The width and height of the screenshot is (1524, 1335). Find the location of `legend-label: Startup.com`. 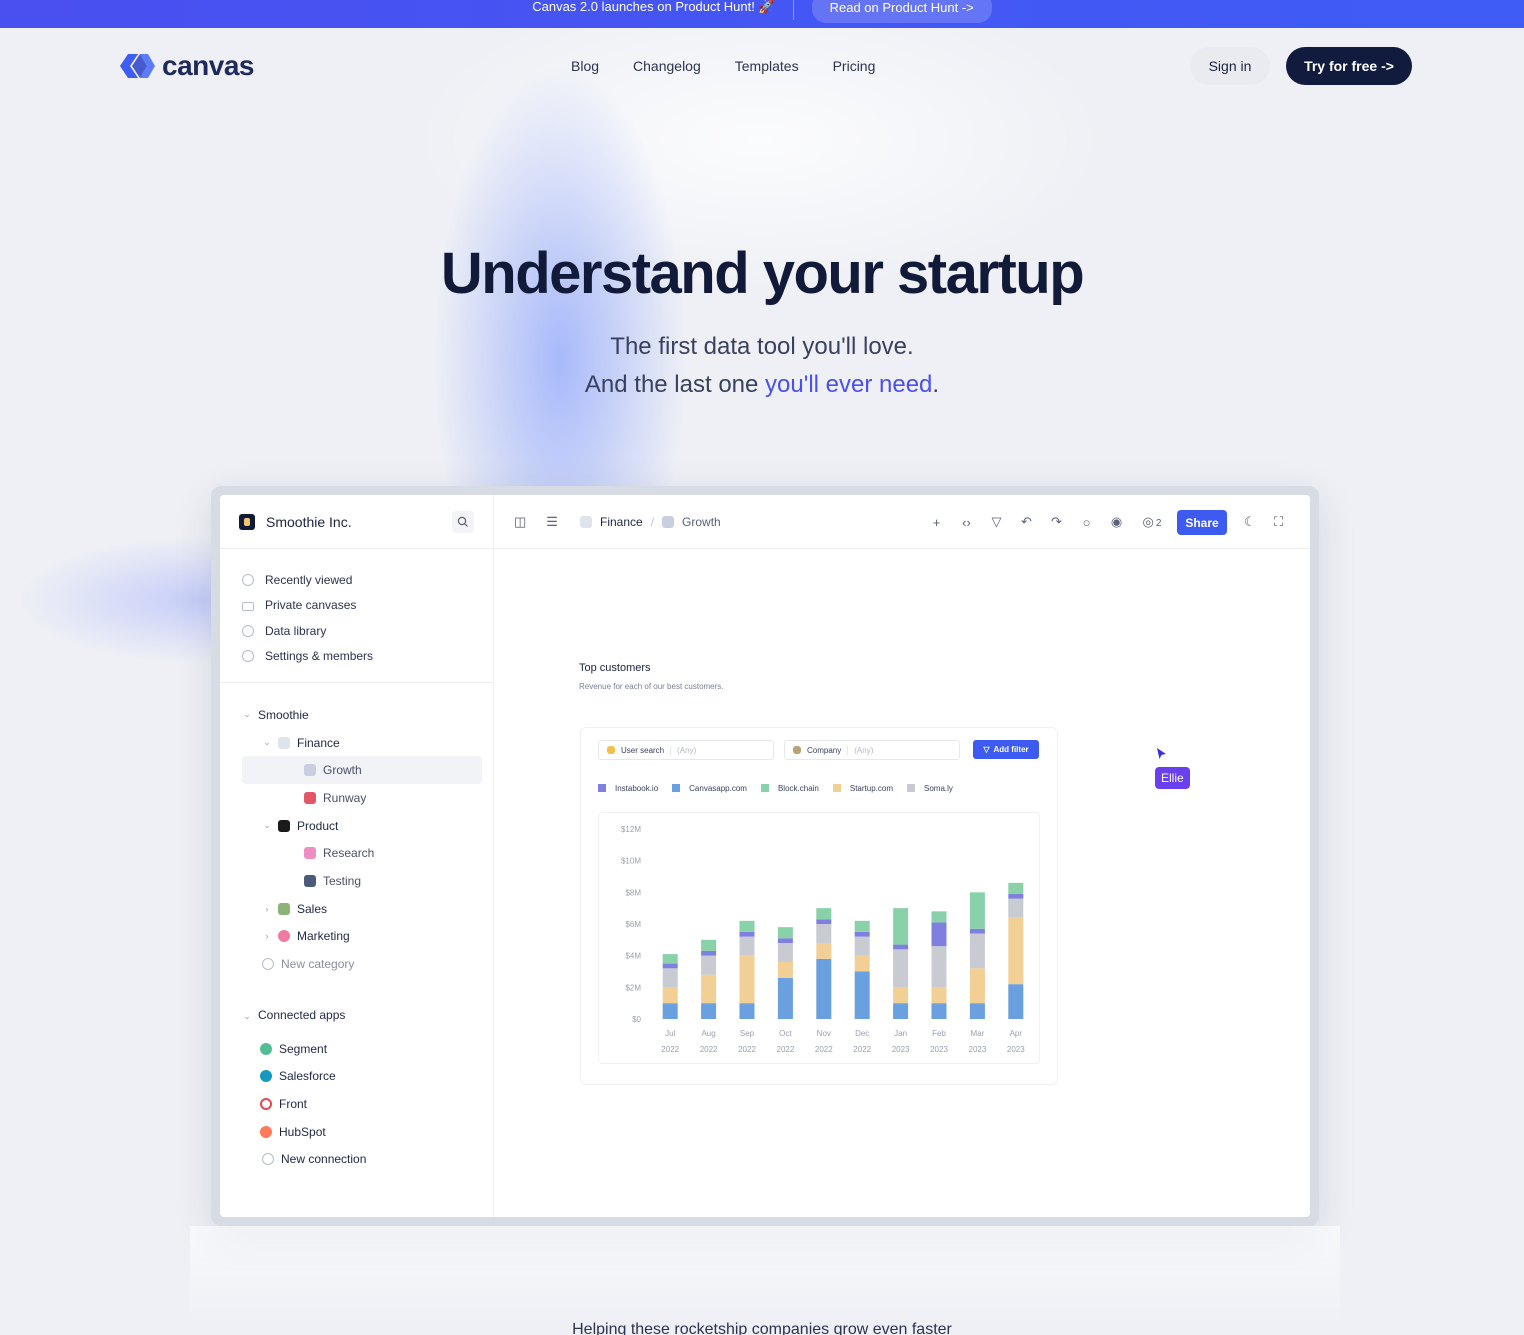

legend-label: Startup.com is located at coordinates (871, 788).